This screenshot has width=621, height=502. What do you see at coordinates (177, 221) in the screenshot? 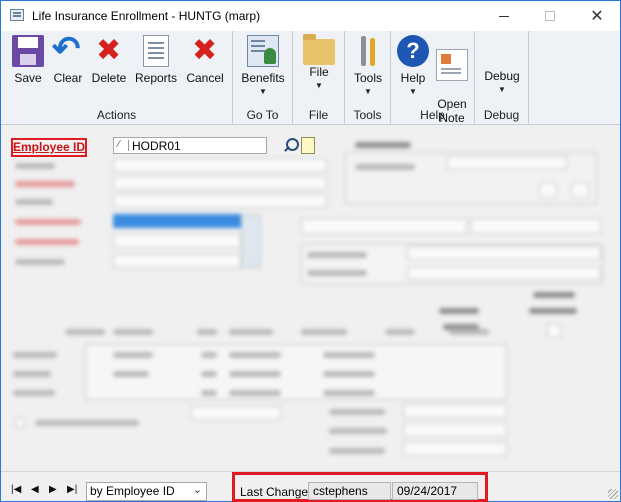
I see `obscured-selected-field` at bounding box center [177, 221].